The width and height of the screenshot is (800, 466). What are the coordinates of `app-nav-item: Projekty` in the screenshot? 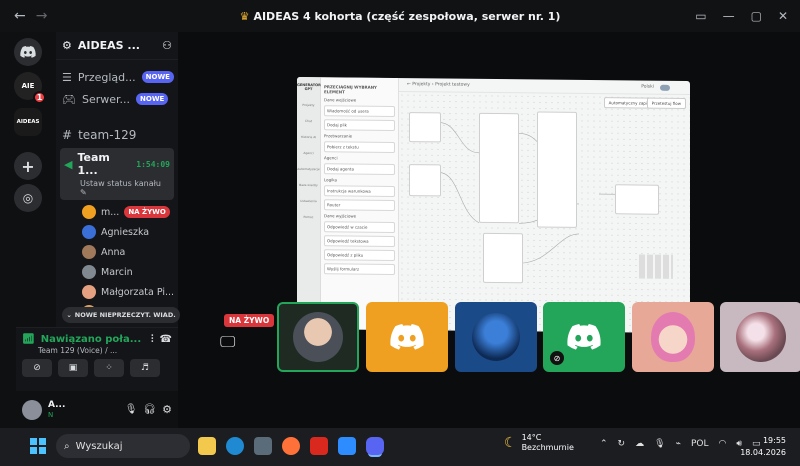 It's located at (308, 105).